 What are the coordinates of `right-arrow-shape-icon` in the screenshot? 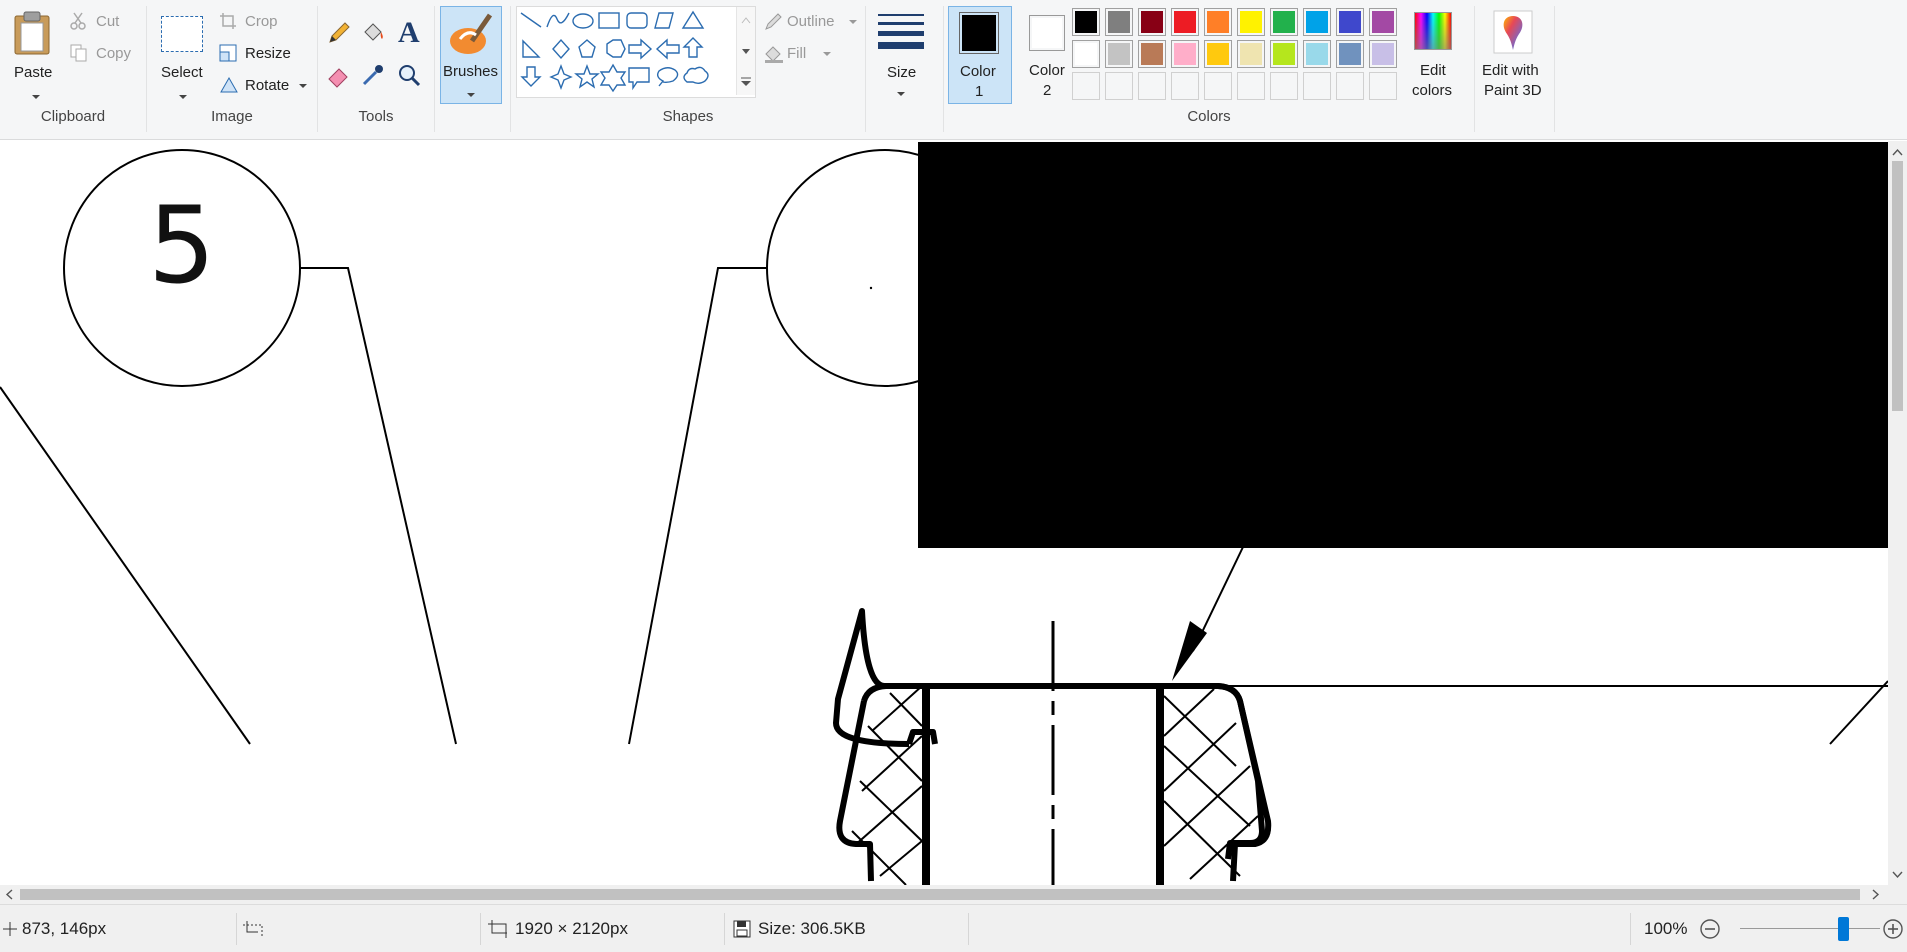 It's located at (640, 49).